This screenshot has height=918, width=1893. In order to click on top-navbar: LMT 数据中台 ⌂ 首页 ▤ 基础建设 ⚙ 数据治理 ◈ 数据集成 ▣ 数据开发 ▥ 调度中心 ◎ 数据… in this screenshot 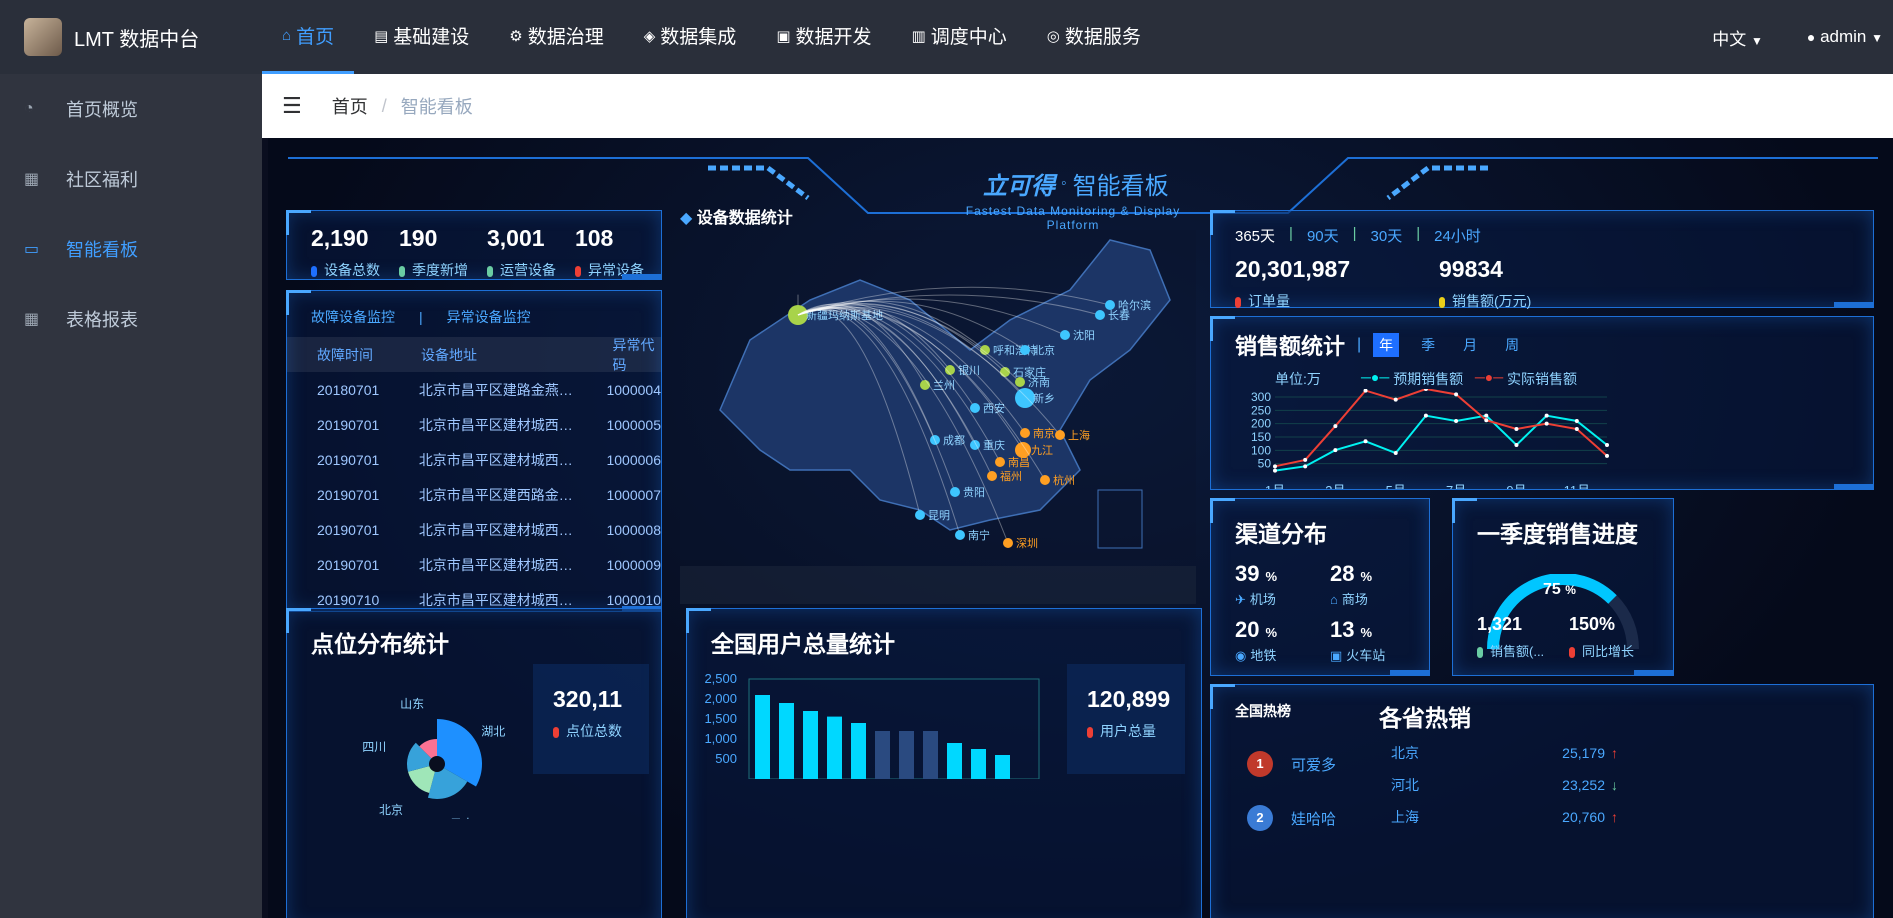, I will do `click(946, 37)`.